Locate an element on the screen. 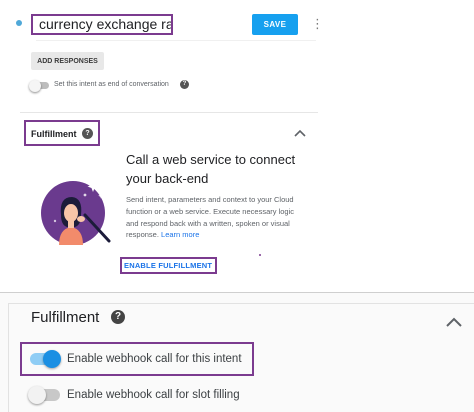  add-responses-button: ADD RESPONSES is located at coordinates (67, 61).